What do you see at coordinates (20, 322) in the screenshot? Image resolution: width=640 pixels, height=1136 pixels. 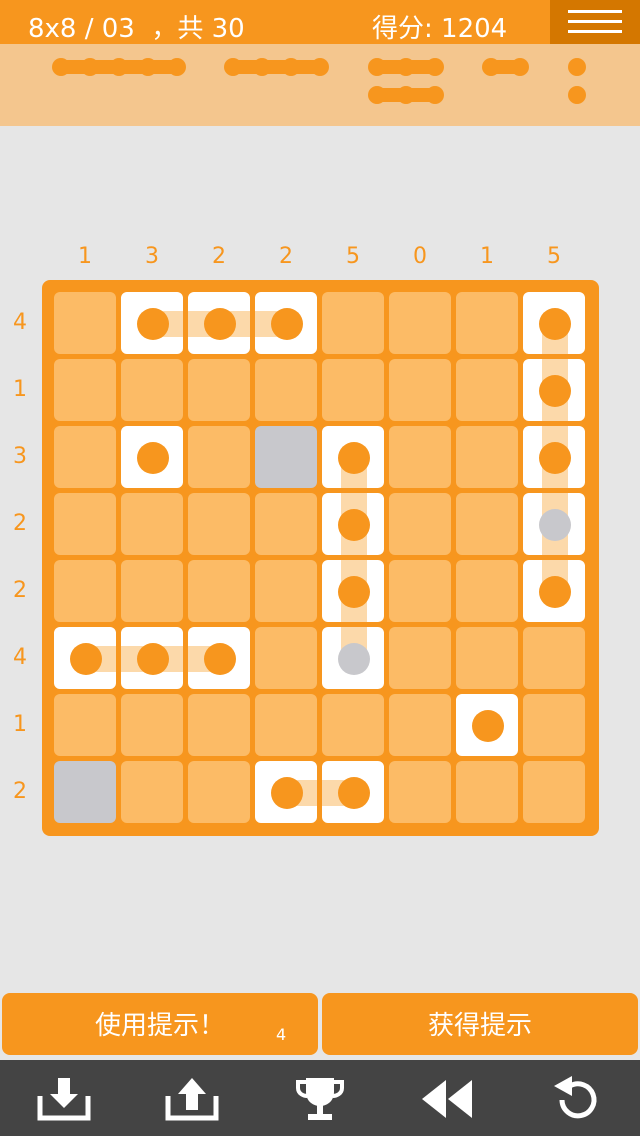 I see `row-clue: 4` at bounding box center [20, 322].